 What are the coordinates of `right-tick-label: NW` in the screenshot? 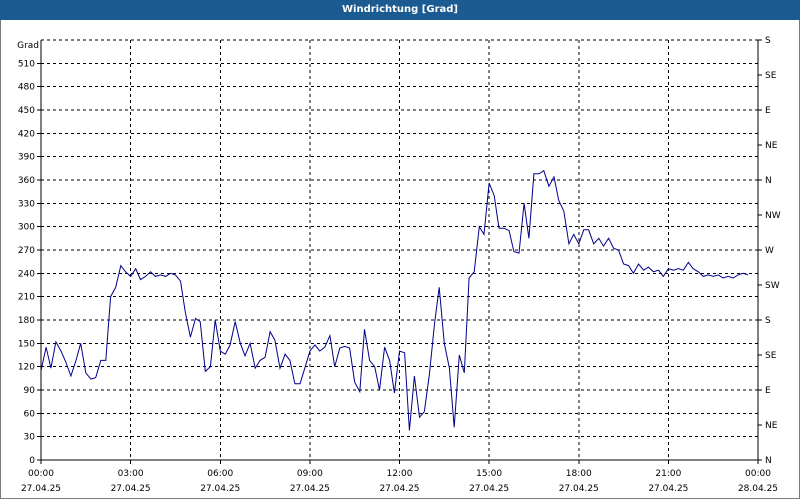 It's located at (773, 216).